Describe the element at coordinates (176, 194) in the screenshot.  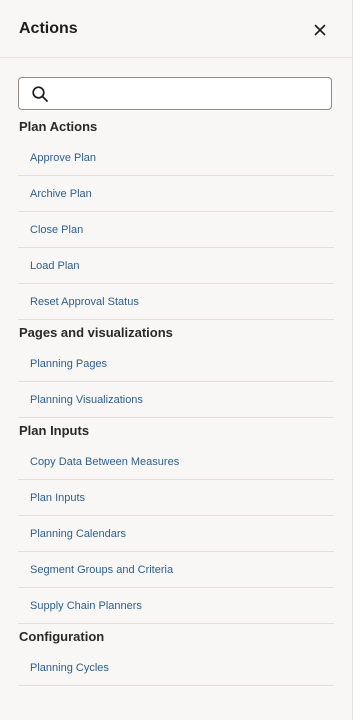
I see `action-item: Archive Plan` at that location.